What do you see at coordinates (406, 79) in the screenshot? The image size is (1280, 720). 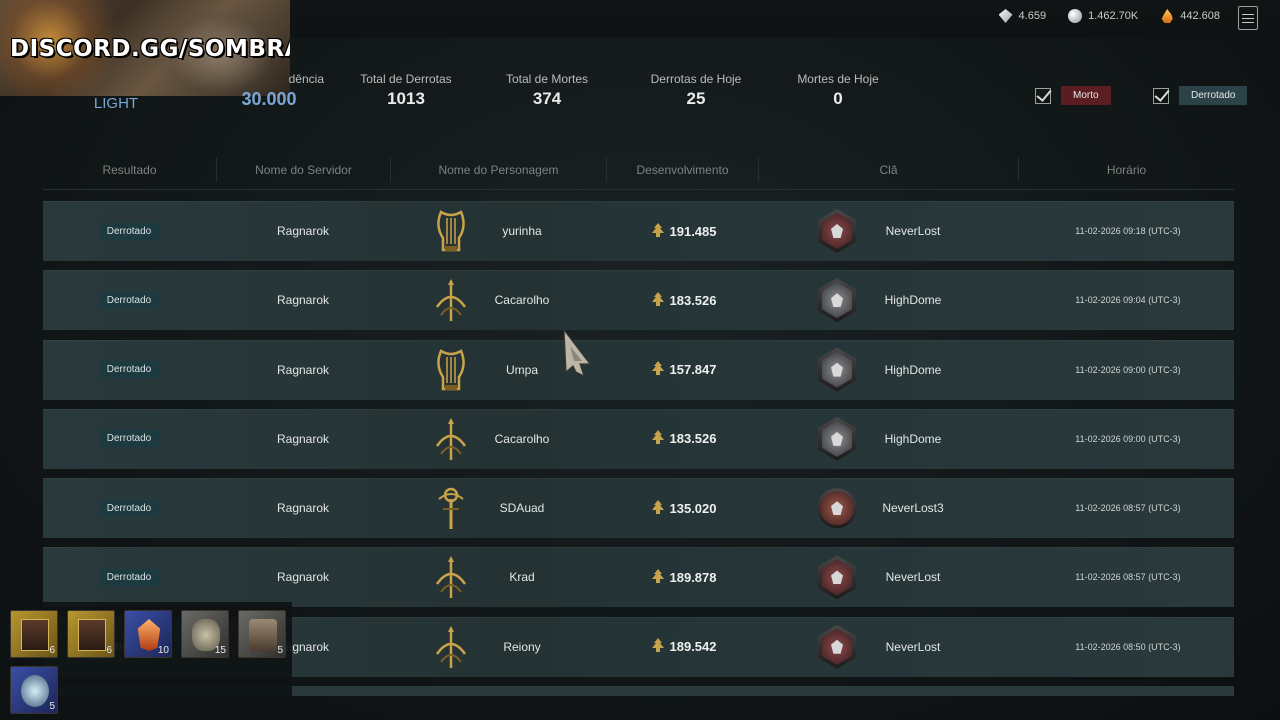 I see `stat-label: Total de Derrotas` at bounding box center [406, 79].